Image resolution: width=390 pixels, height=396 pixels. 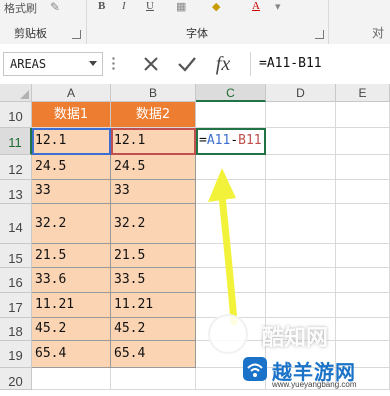 I want to click on cell-d14, so click(x=301, y=224).